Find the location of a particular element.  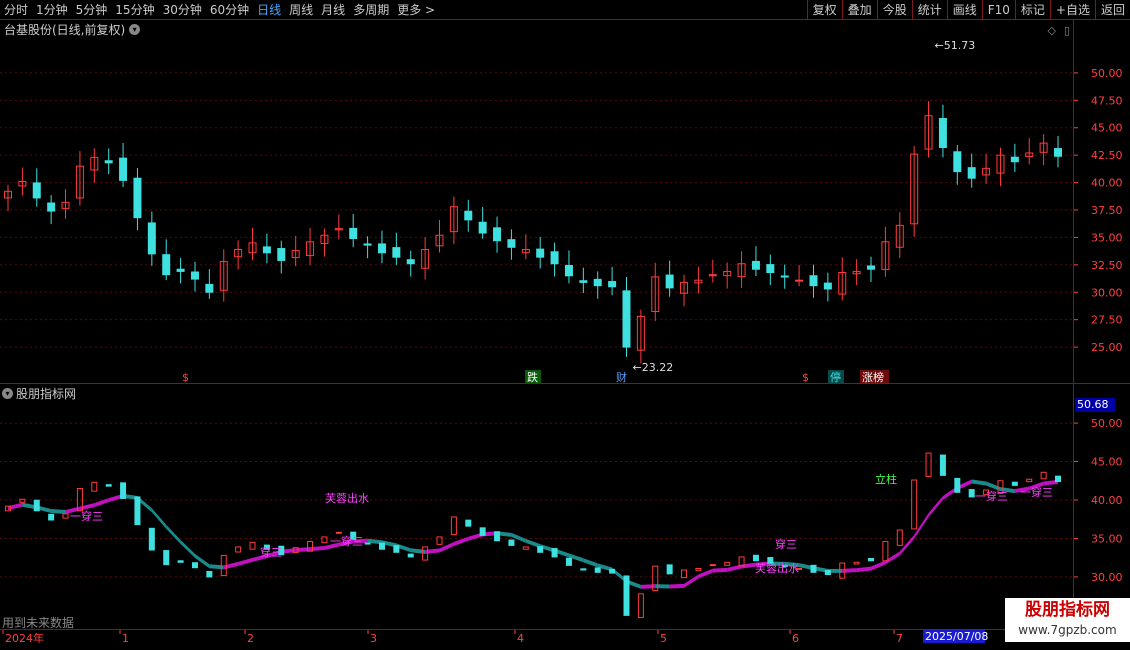

high-price-label: ←51.73 is located at coordinates (955, 45).